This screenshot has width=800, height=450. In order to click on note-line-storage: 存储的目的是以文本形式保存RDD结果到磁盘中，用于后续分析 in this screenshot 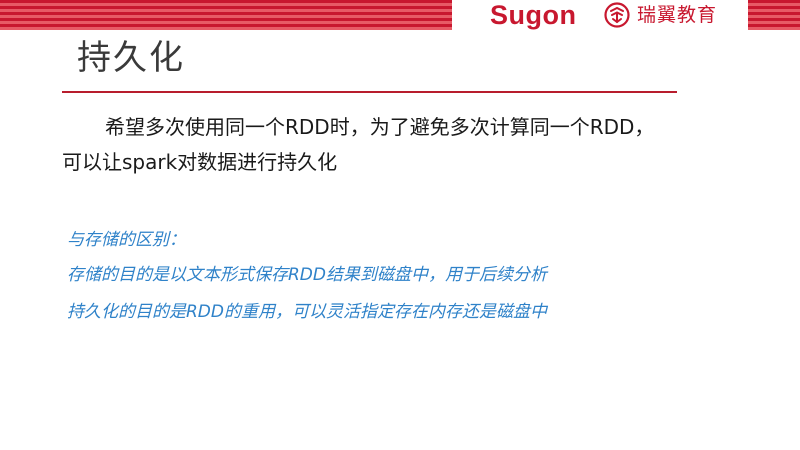, I will do `click(307, 275)`.